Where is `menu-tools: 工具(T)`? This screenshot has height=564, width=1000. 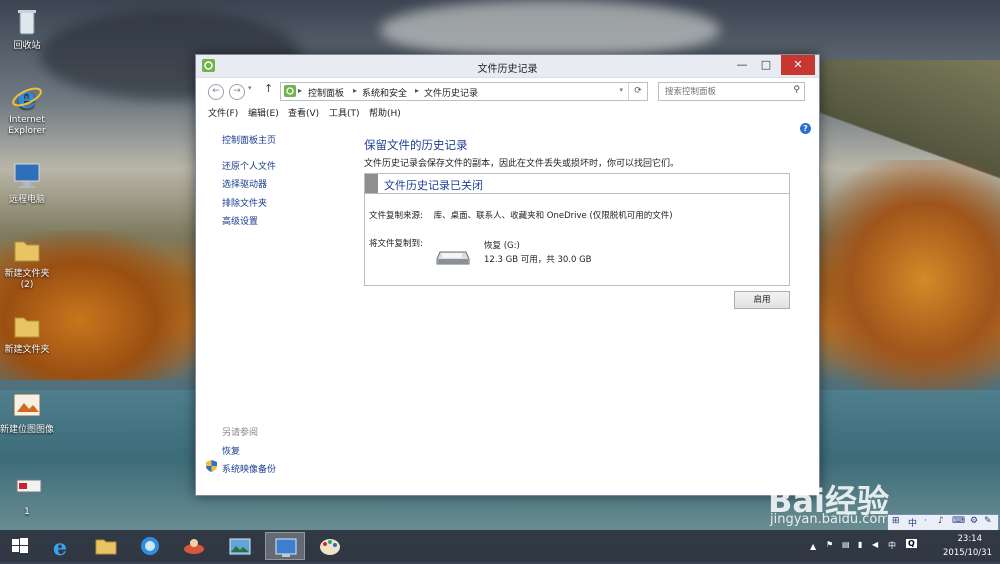 menu-tools: 工具(T) is located at coordinates (344, 112).